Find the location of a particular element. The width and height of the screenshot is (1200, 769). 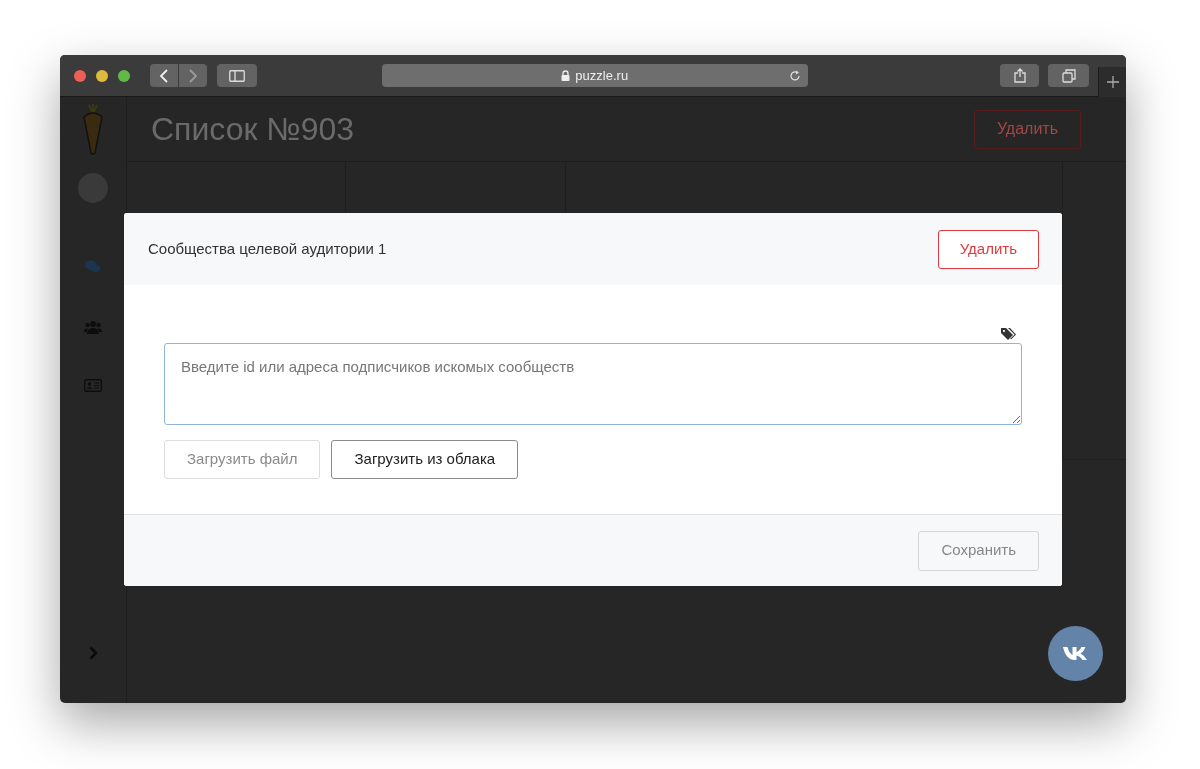

back-button is located at coordinates (164, 75).